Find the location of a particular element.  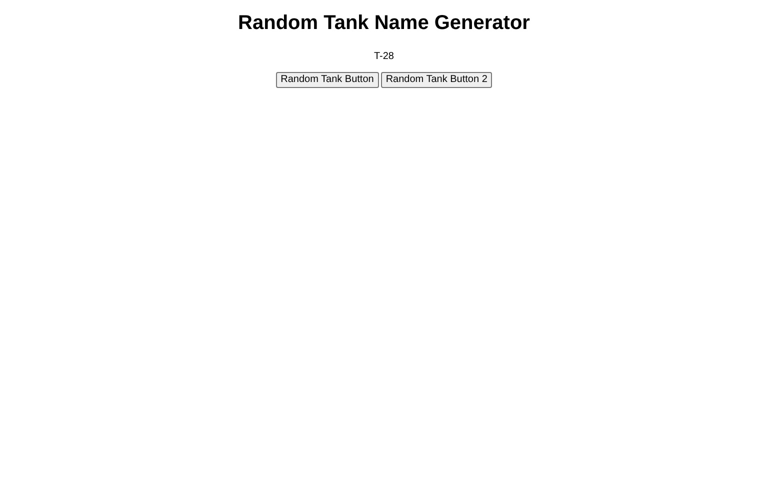

random-tank-button: Random Tank Button 2 is located at coordinates (436, 80).